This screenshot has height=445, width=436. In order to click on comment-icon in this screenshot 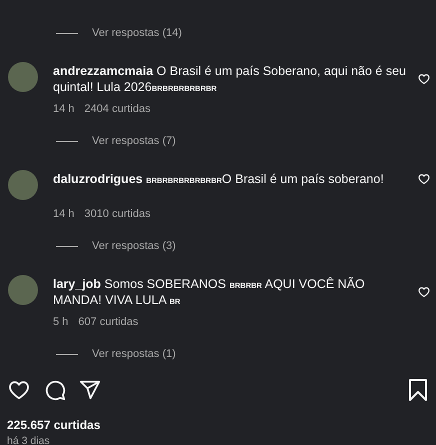, I will do `click(55, 390)`.